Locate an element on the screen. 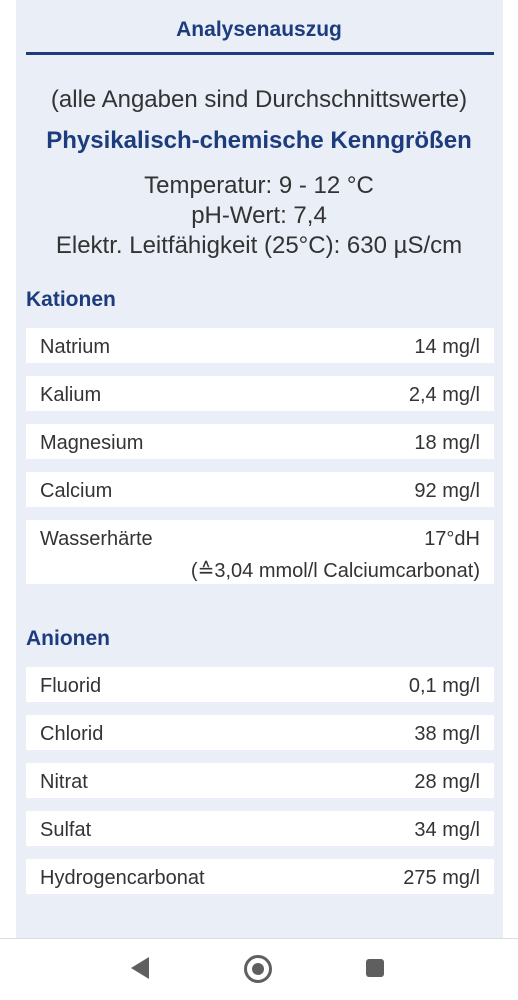  system-navigation-bar is located at coordinates (259, 969).